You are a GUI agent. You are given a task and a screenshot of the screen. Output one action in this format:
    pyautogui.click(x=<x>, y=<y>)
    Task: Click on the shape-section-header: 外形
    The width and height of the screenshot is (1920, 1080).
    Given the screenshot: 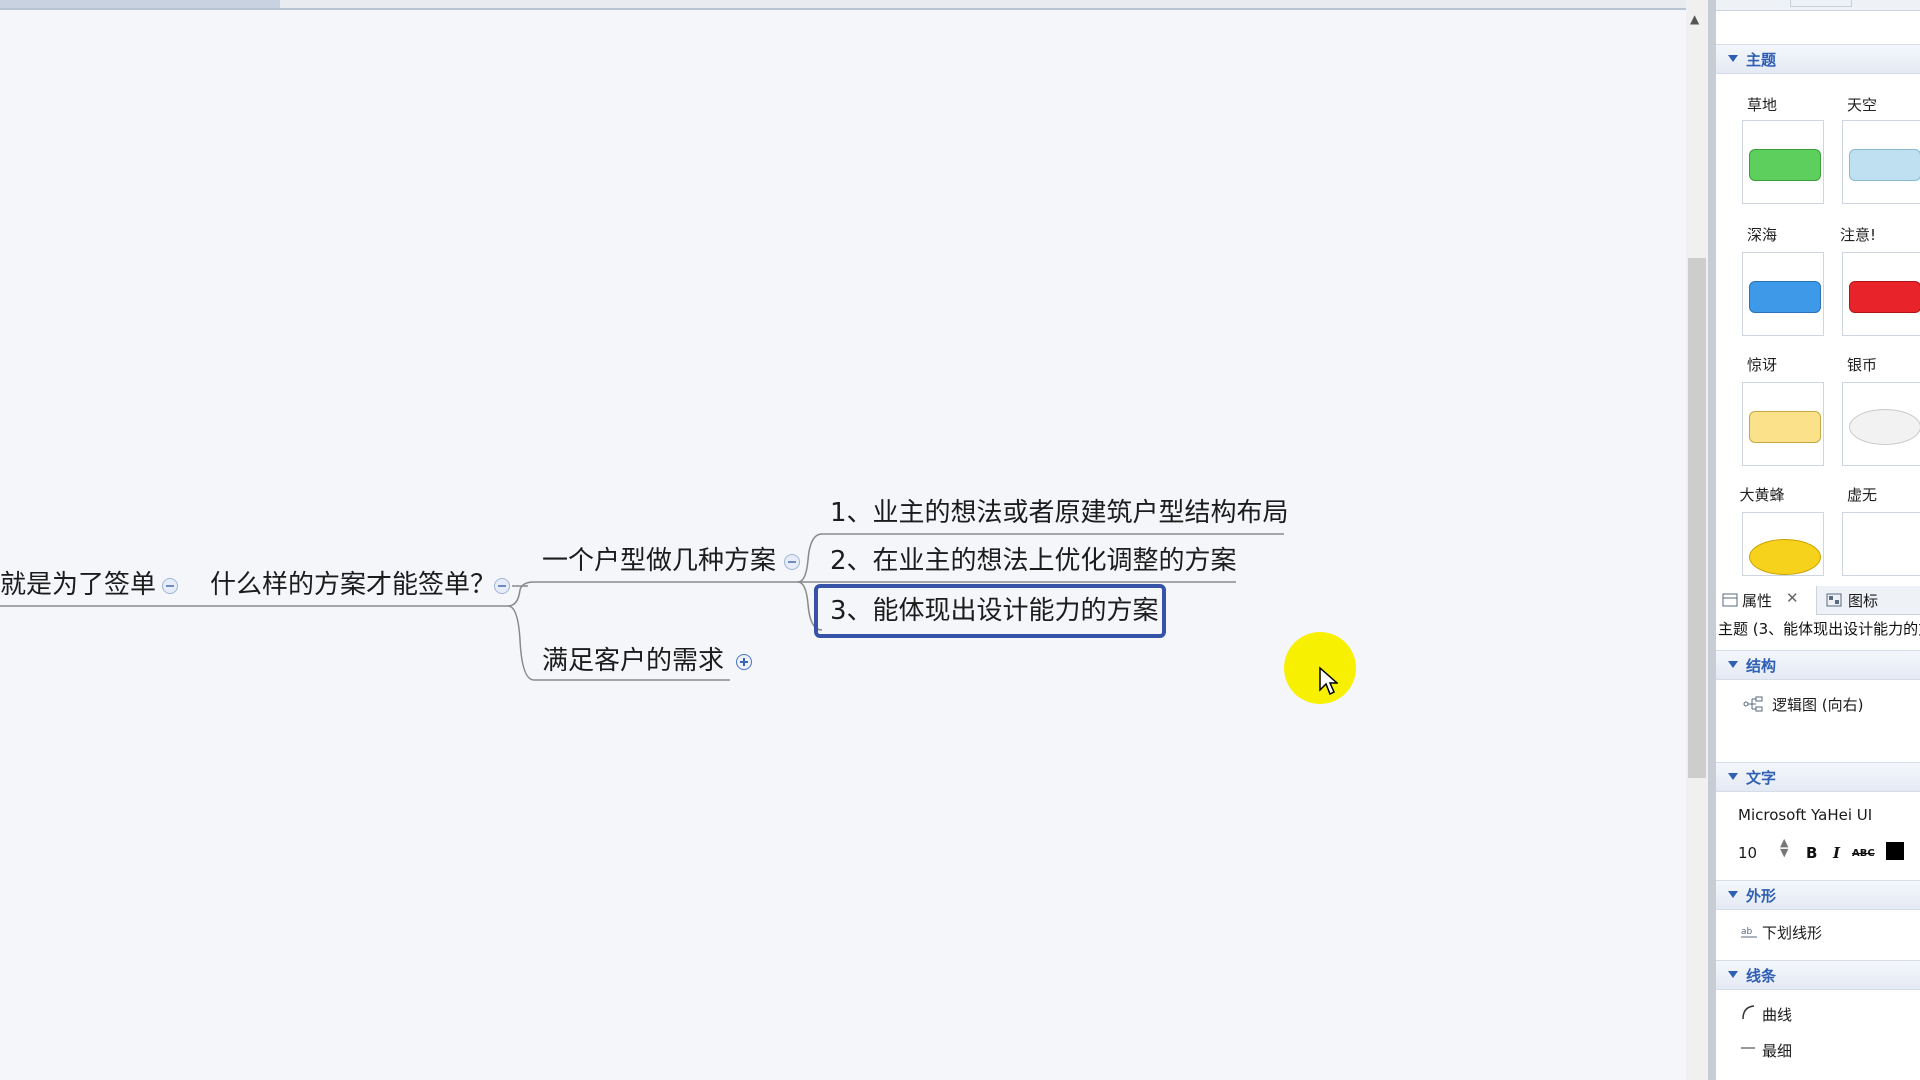 What is the action you would take?
    pyautogui.click(x=1818, y=895)
    